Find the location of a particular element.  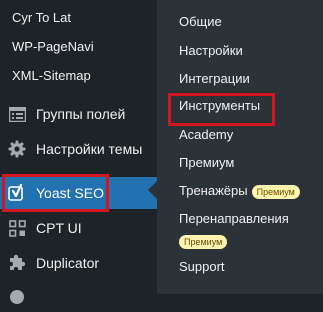

grid-icon is located at coordinates (17, 228).